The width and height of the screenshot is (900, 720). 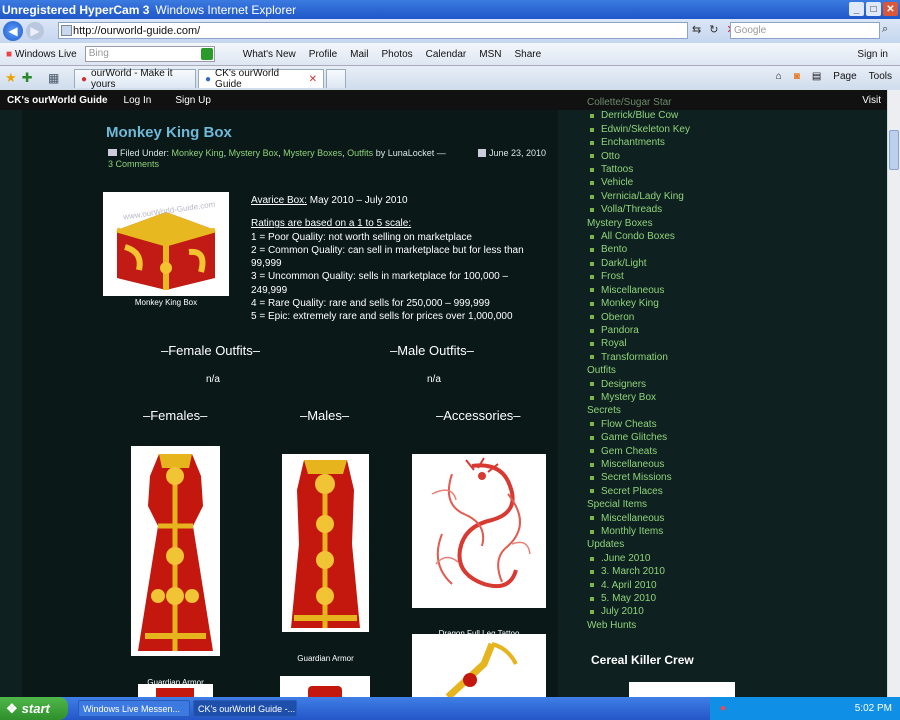 What do you see at coordinates (138, 100) in the screenshot?
I see `login-link: Log In` at bounding box center [138, 100].